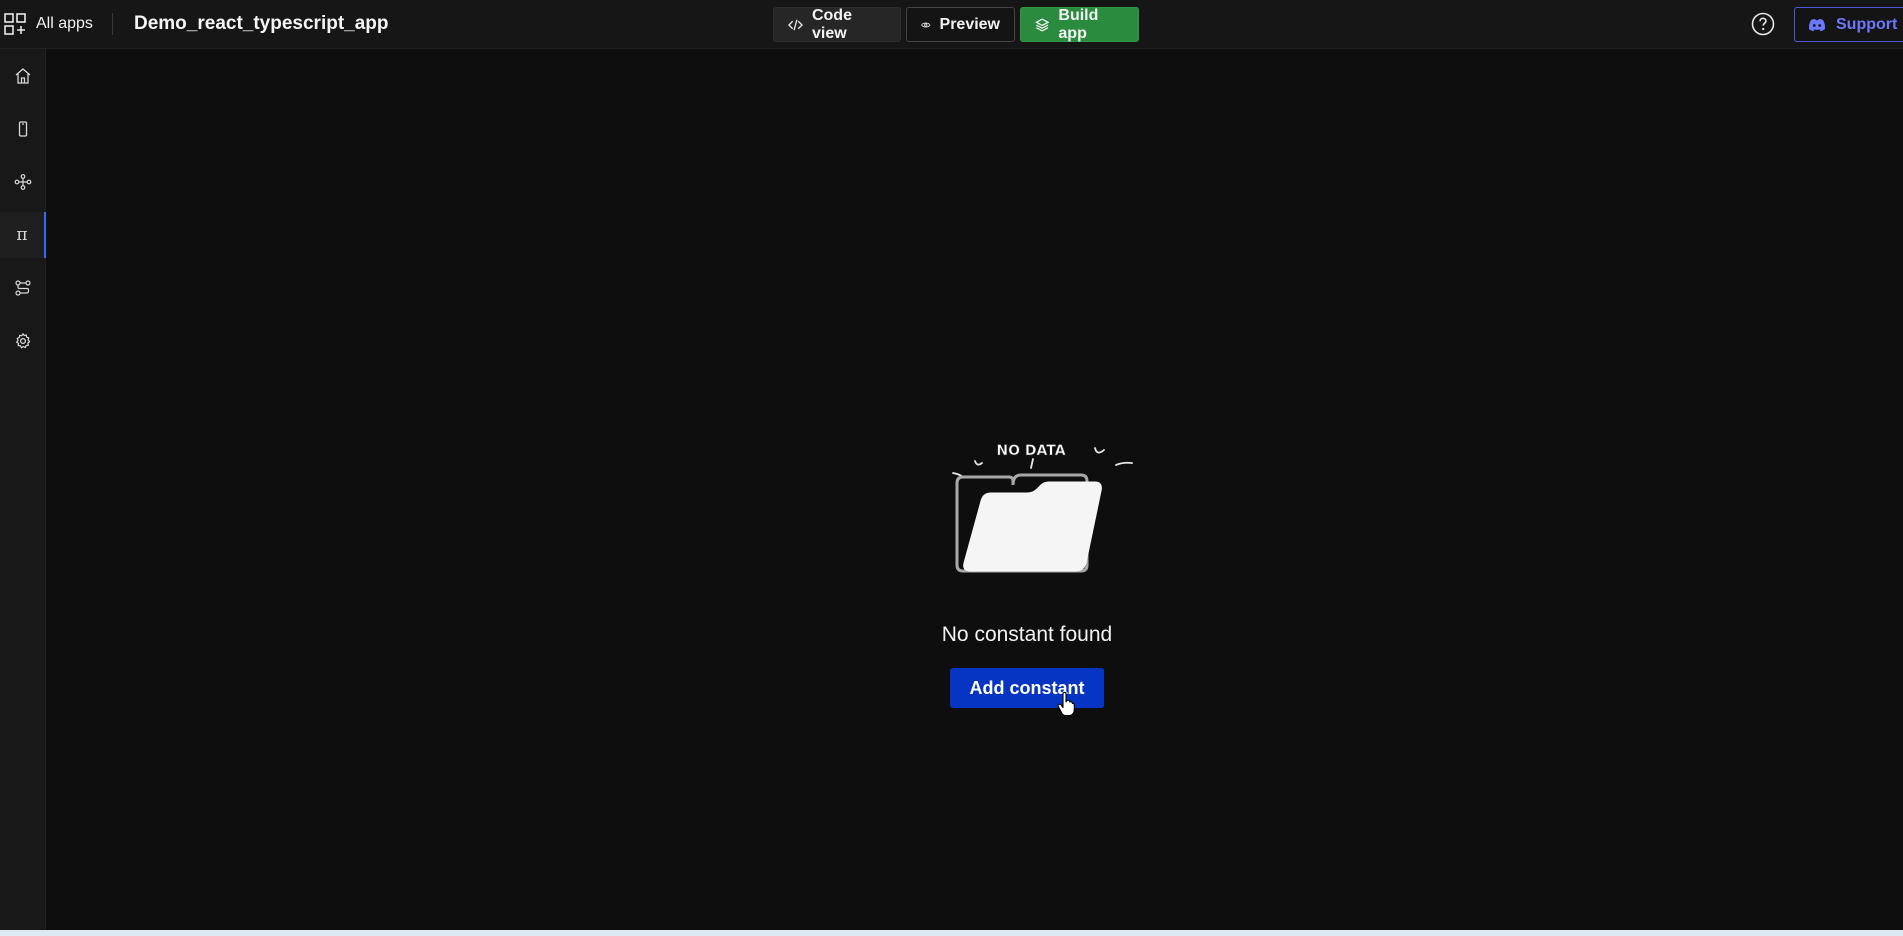 Image resolution: width=1903 pixels, height=936 pixels. I want to click on preview-button: Preview, so click(960, 24).